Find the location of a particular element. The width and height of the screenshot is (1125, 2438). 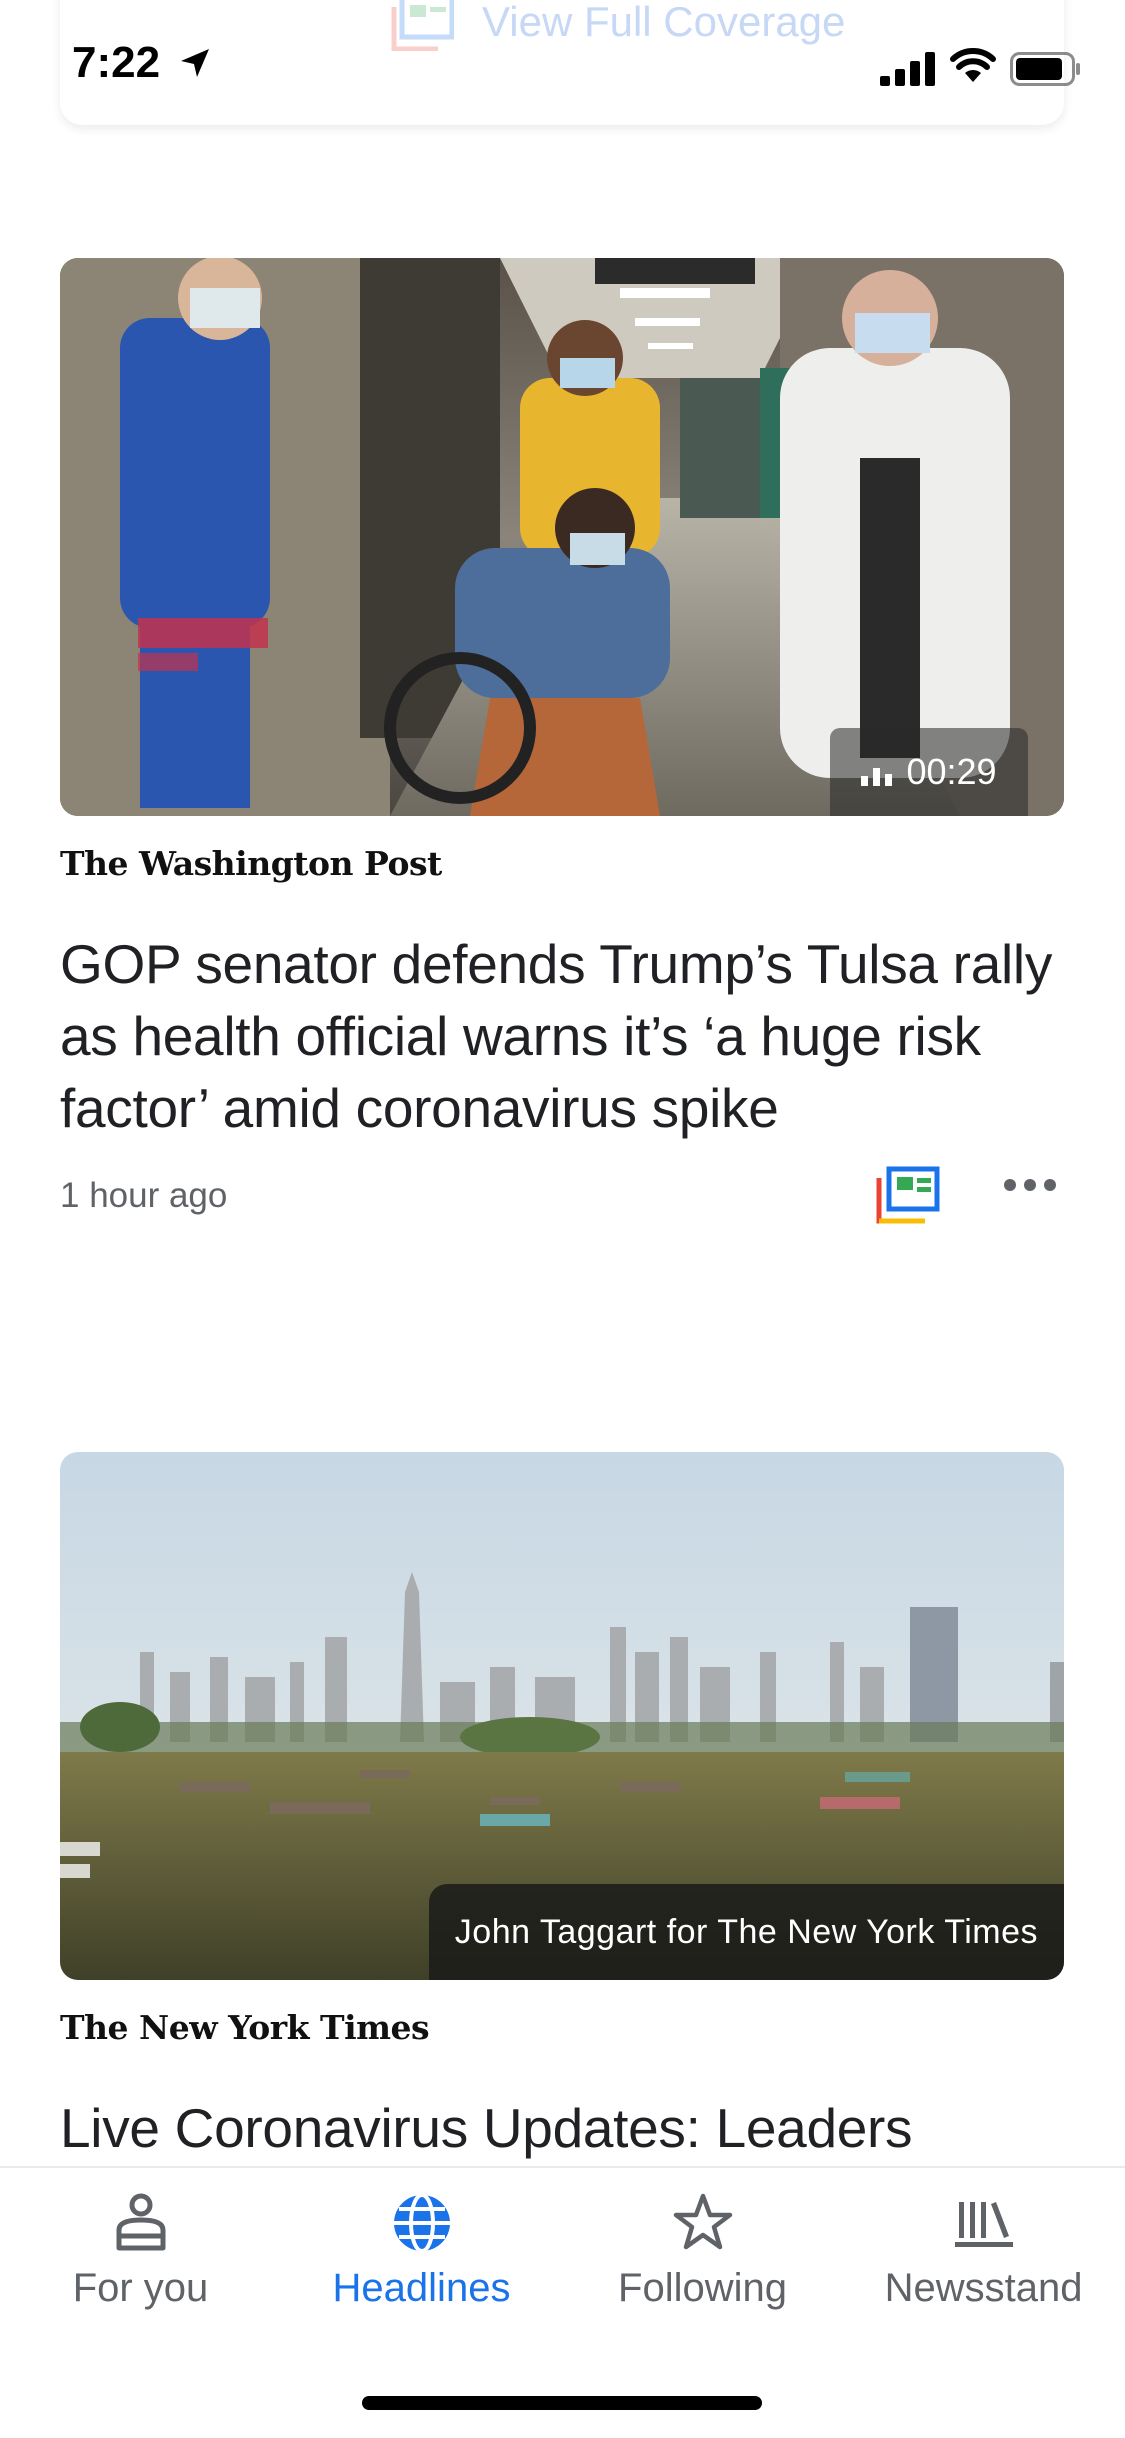

star-icon is located at coordinates (702, 2221).